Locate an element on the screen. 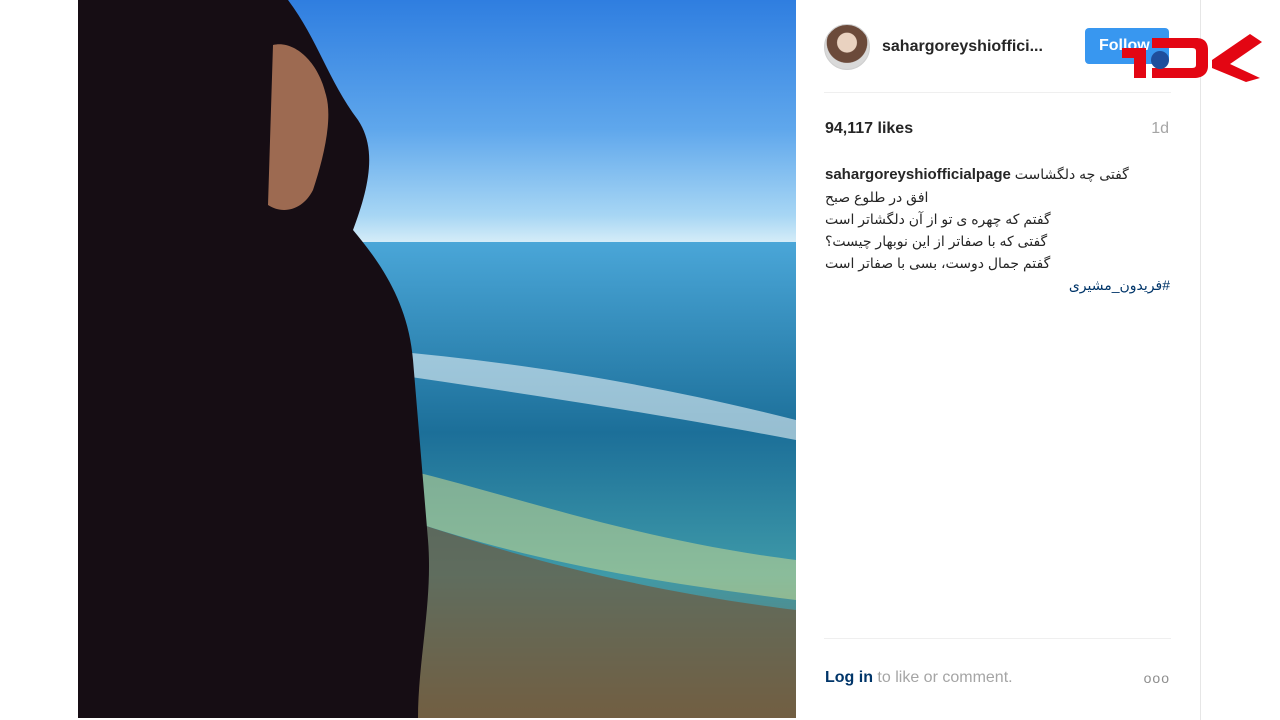  login-link: Log in is located at coordinates (849, 677).